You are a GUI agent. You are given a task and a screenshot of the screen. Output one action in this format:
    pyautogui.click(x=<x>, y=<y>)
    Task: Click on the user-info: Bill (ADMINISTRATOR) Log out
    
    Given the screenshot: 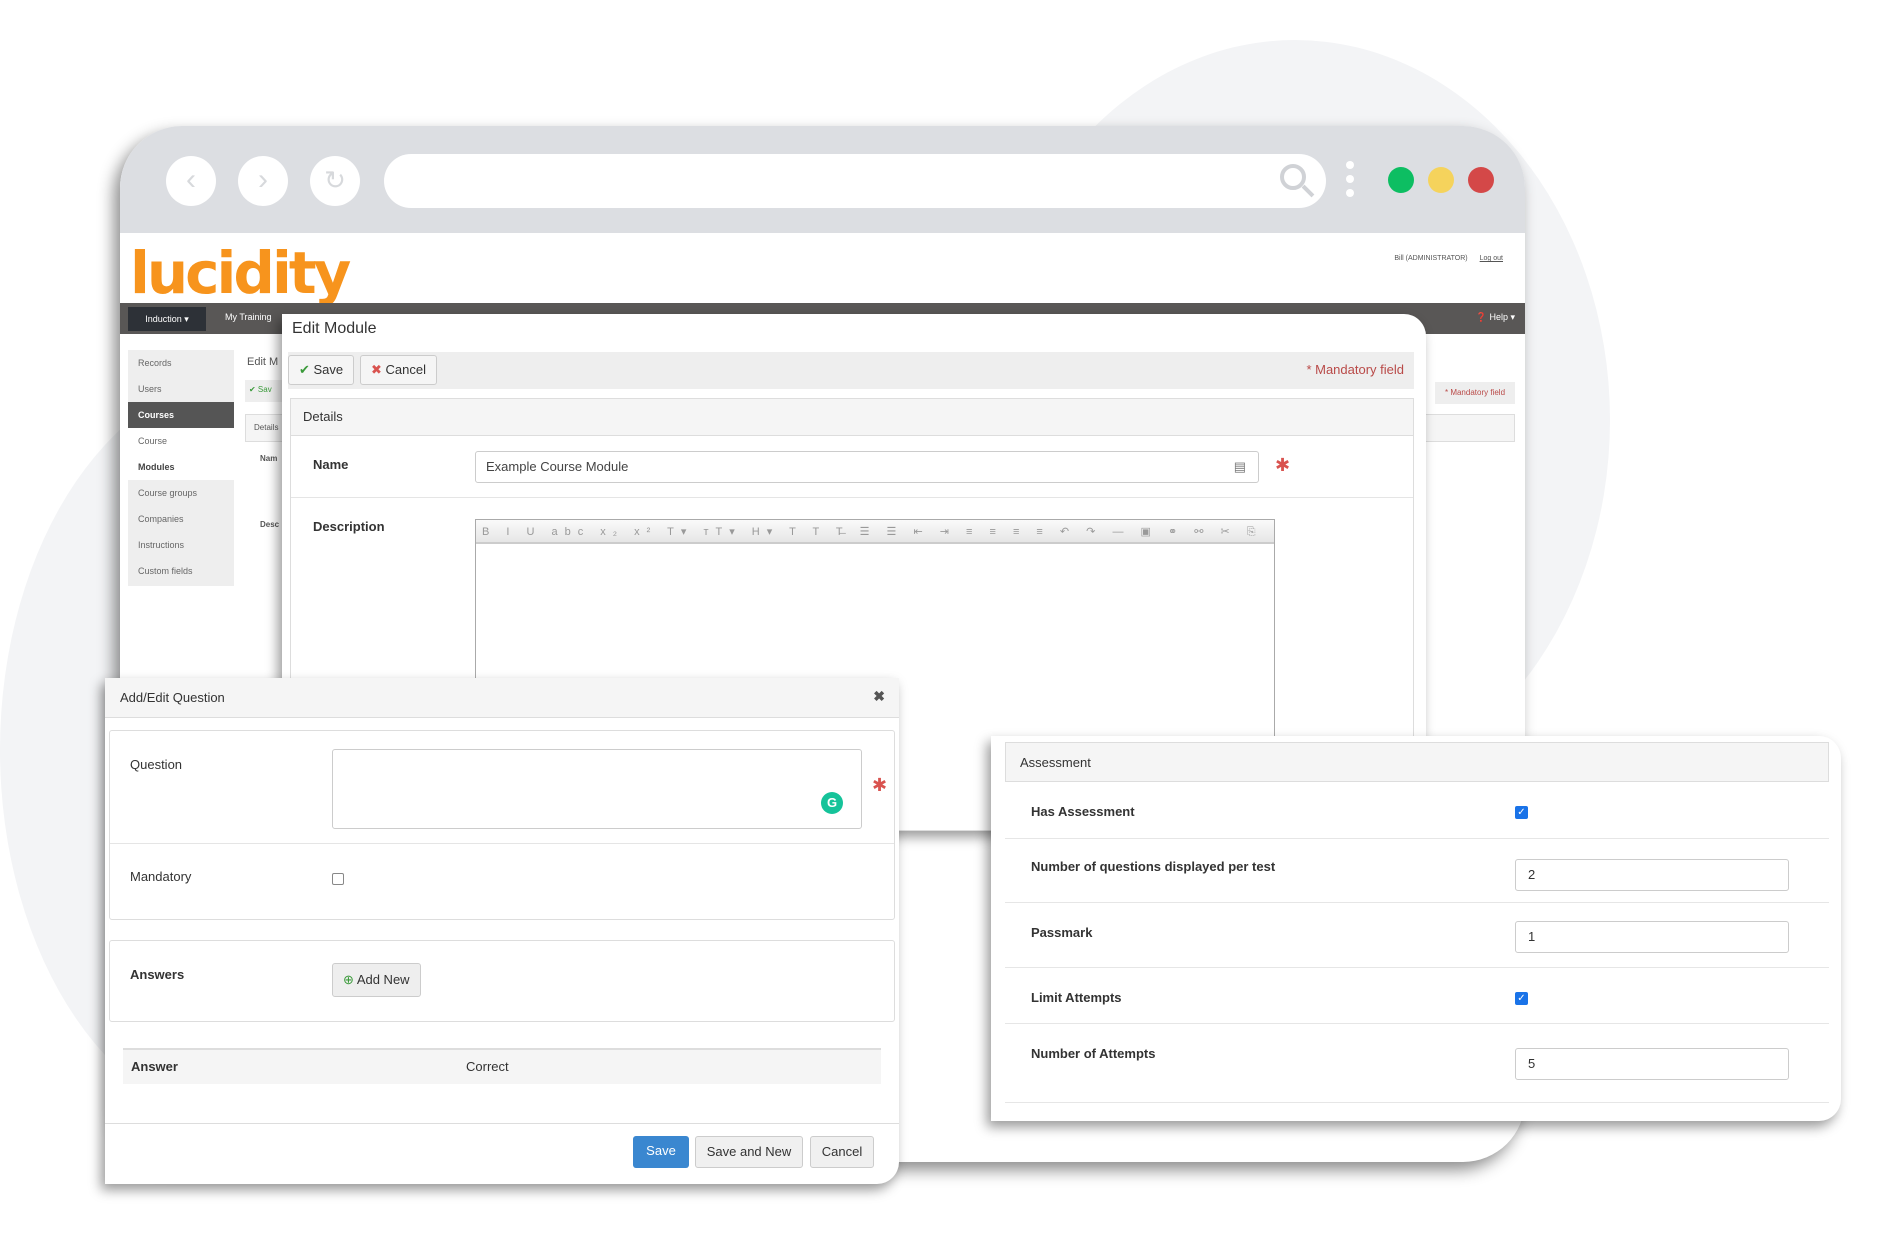 What is the action you would take?
    pyautogui.click(x=1448, y=258)
    